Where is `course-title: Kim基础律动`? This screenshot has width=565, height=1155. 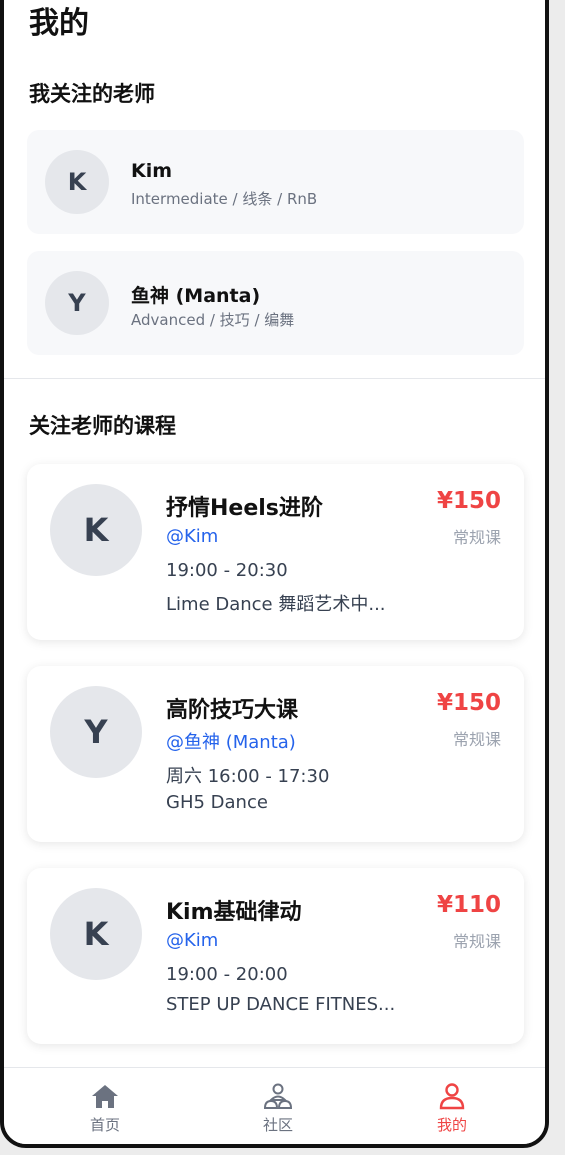
course-title: Kim基础律动 is located at coordinates (234, 912).